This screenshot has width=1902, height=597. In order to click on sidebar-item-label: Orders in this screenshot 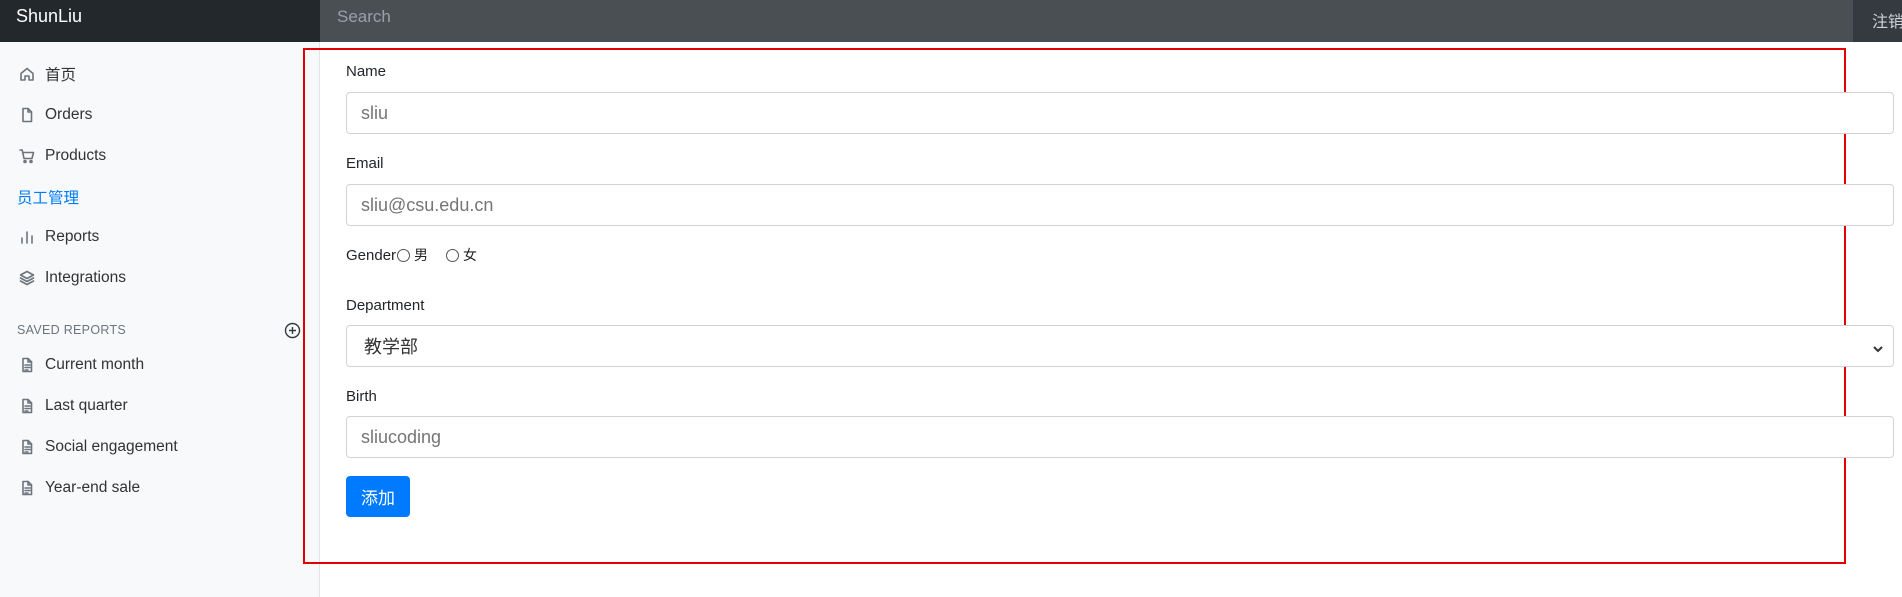, I will do `click(69, 114)`.